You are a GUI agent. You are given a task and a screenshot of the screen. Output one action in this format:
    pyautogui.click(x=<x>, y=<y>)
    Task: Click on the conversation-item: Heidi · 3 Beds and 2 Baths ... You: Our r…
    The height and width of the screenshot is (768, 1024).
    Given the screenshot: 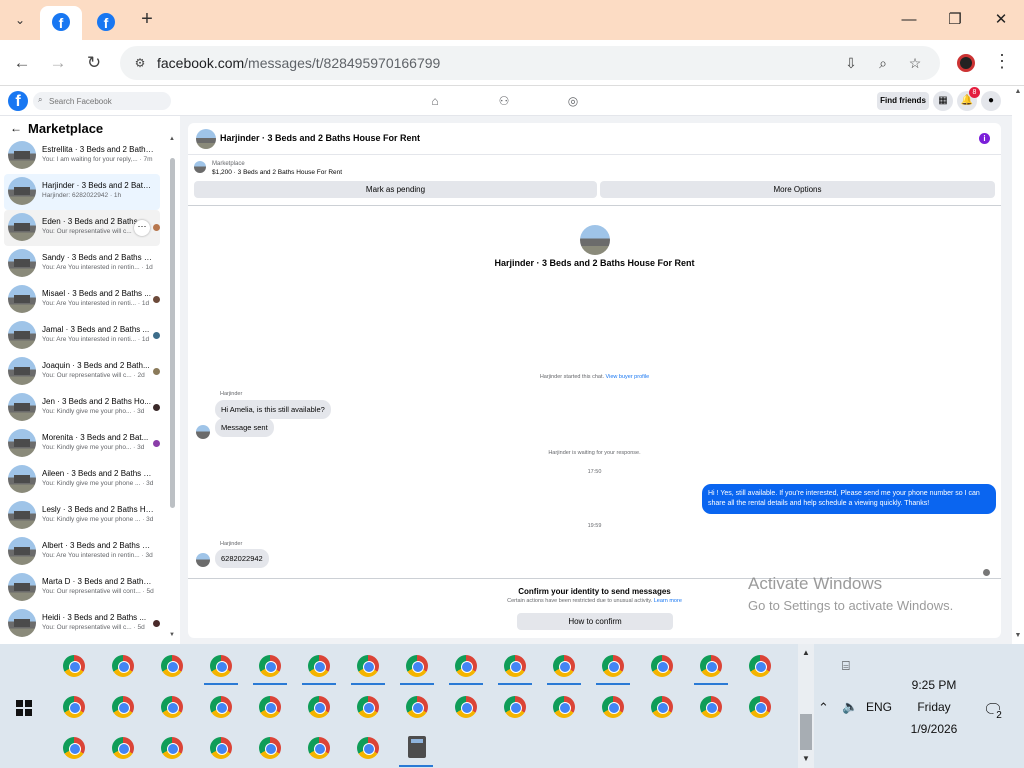 What is the action you would take?
    pyautogui.click(x=82, y=624)
    